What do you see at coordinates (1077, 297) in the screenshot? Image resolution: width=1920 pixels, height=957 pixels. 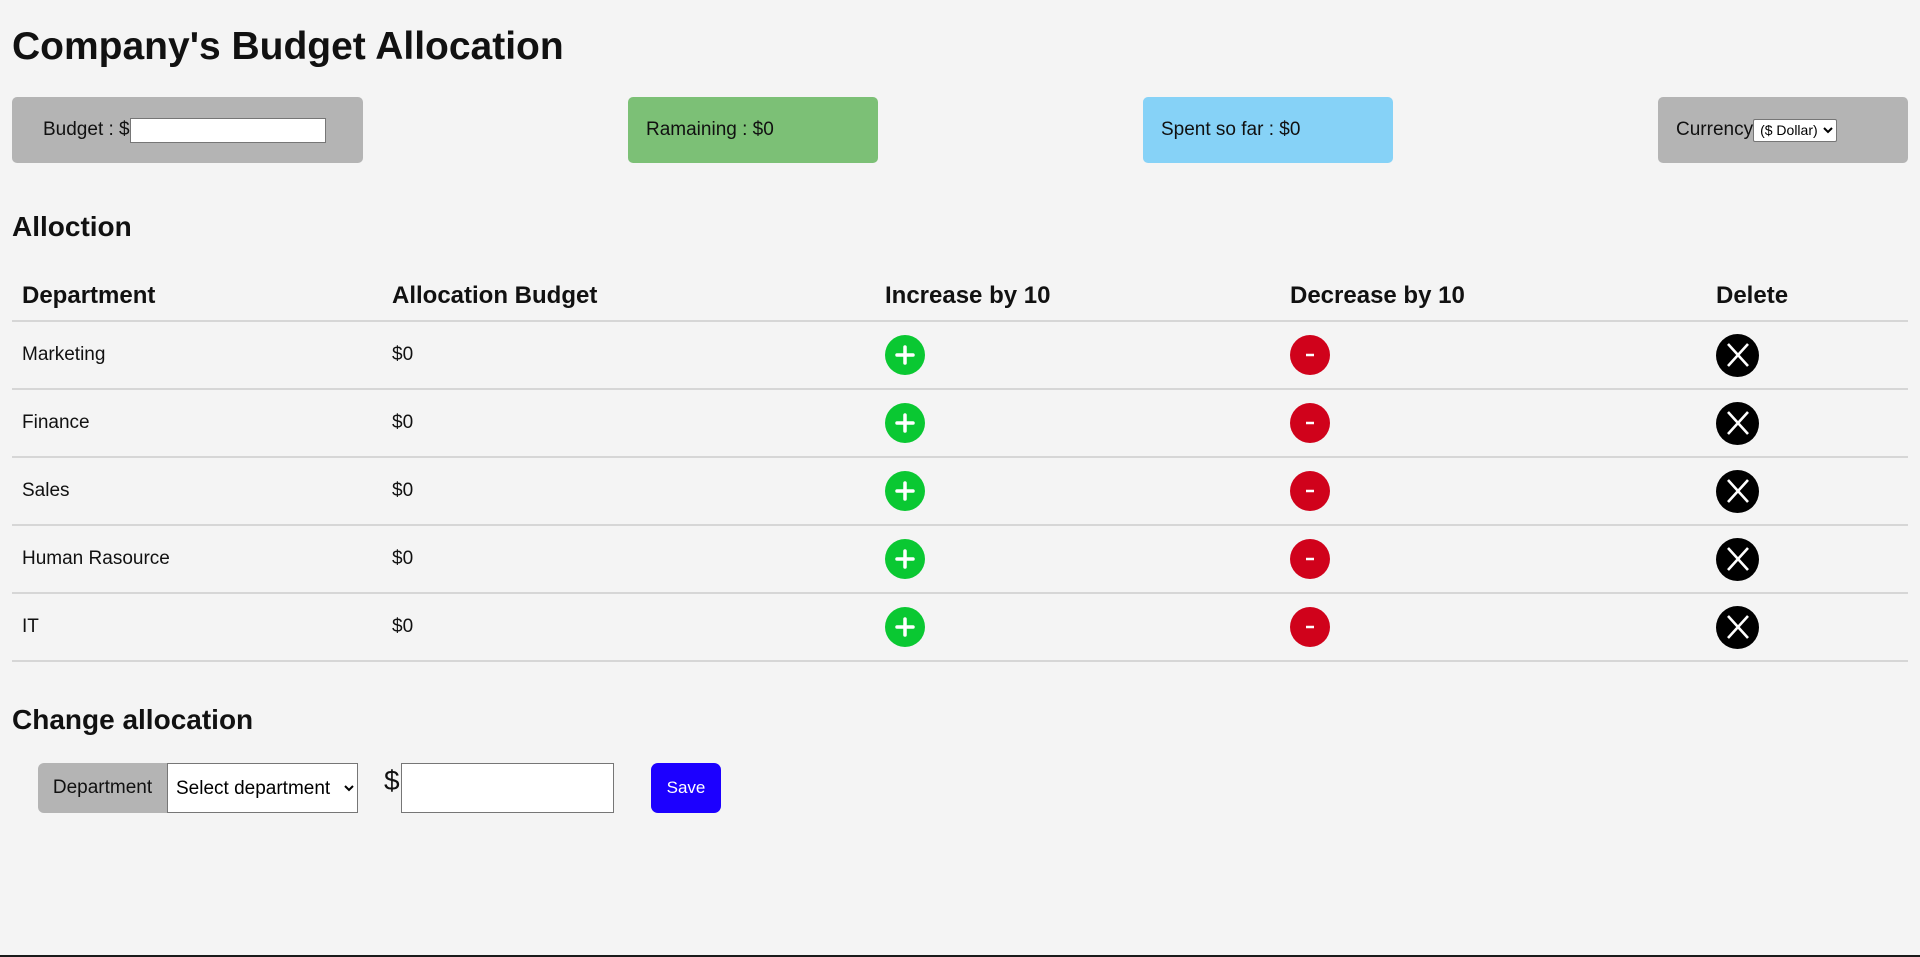 I see `column-header-increase: Increase by 10` at bounding box center [1077, 297].